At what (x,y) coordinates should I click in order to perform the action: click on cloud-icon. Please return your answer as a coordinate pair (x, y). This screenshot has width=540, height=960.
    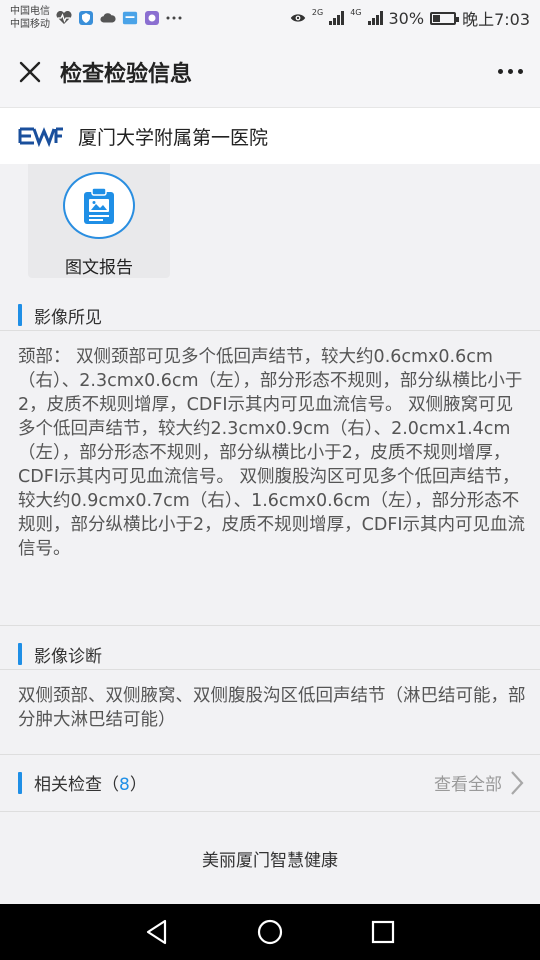
    Looking at the image, I should click on (108, 18).